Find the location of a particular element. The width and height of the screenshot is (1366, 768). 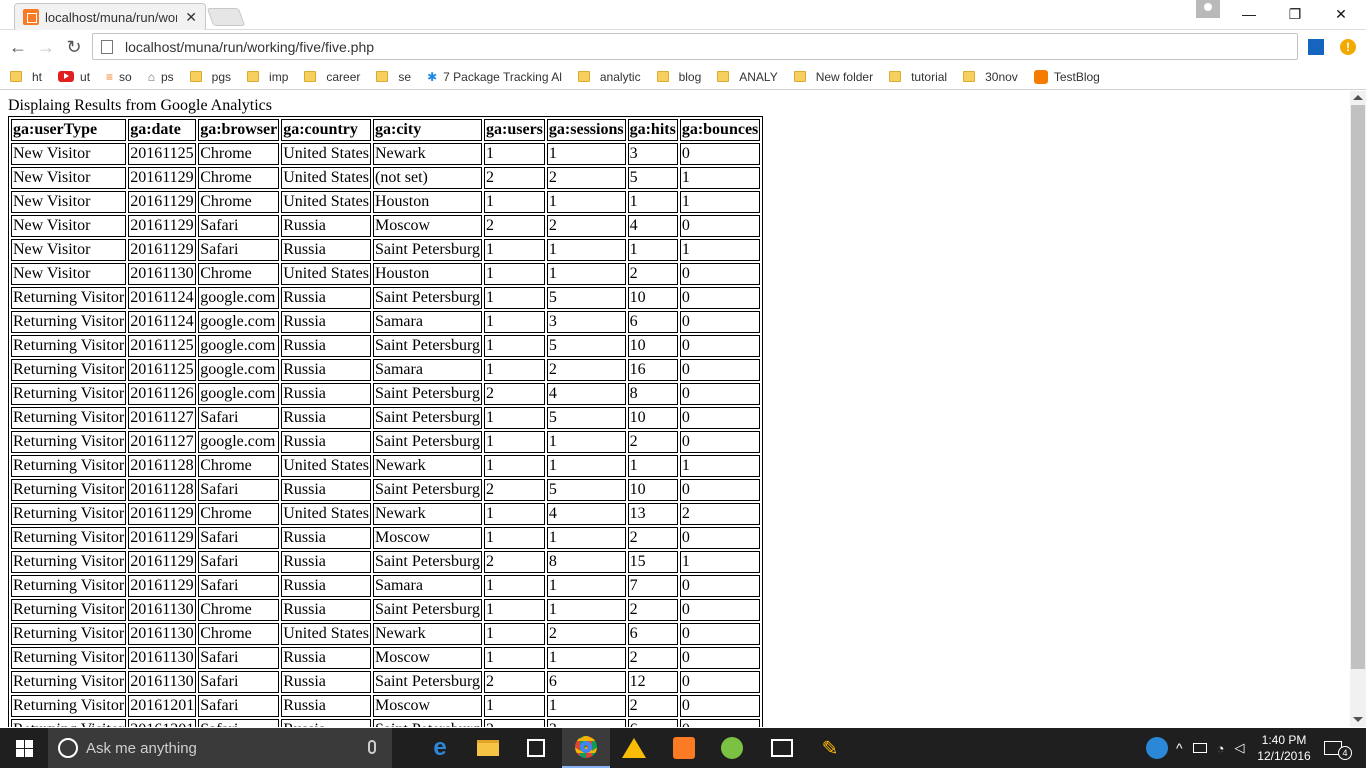

table-cell: 20161125 is located at coordinates (162, 346).